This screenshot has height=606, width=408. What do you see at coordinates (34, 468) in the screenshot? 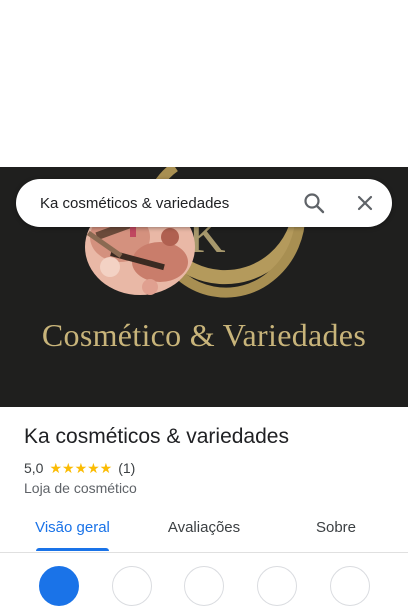
I see `rating-value: 5,0` at bounding box center [34, 468].